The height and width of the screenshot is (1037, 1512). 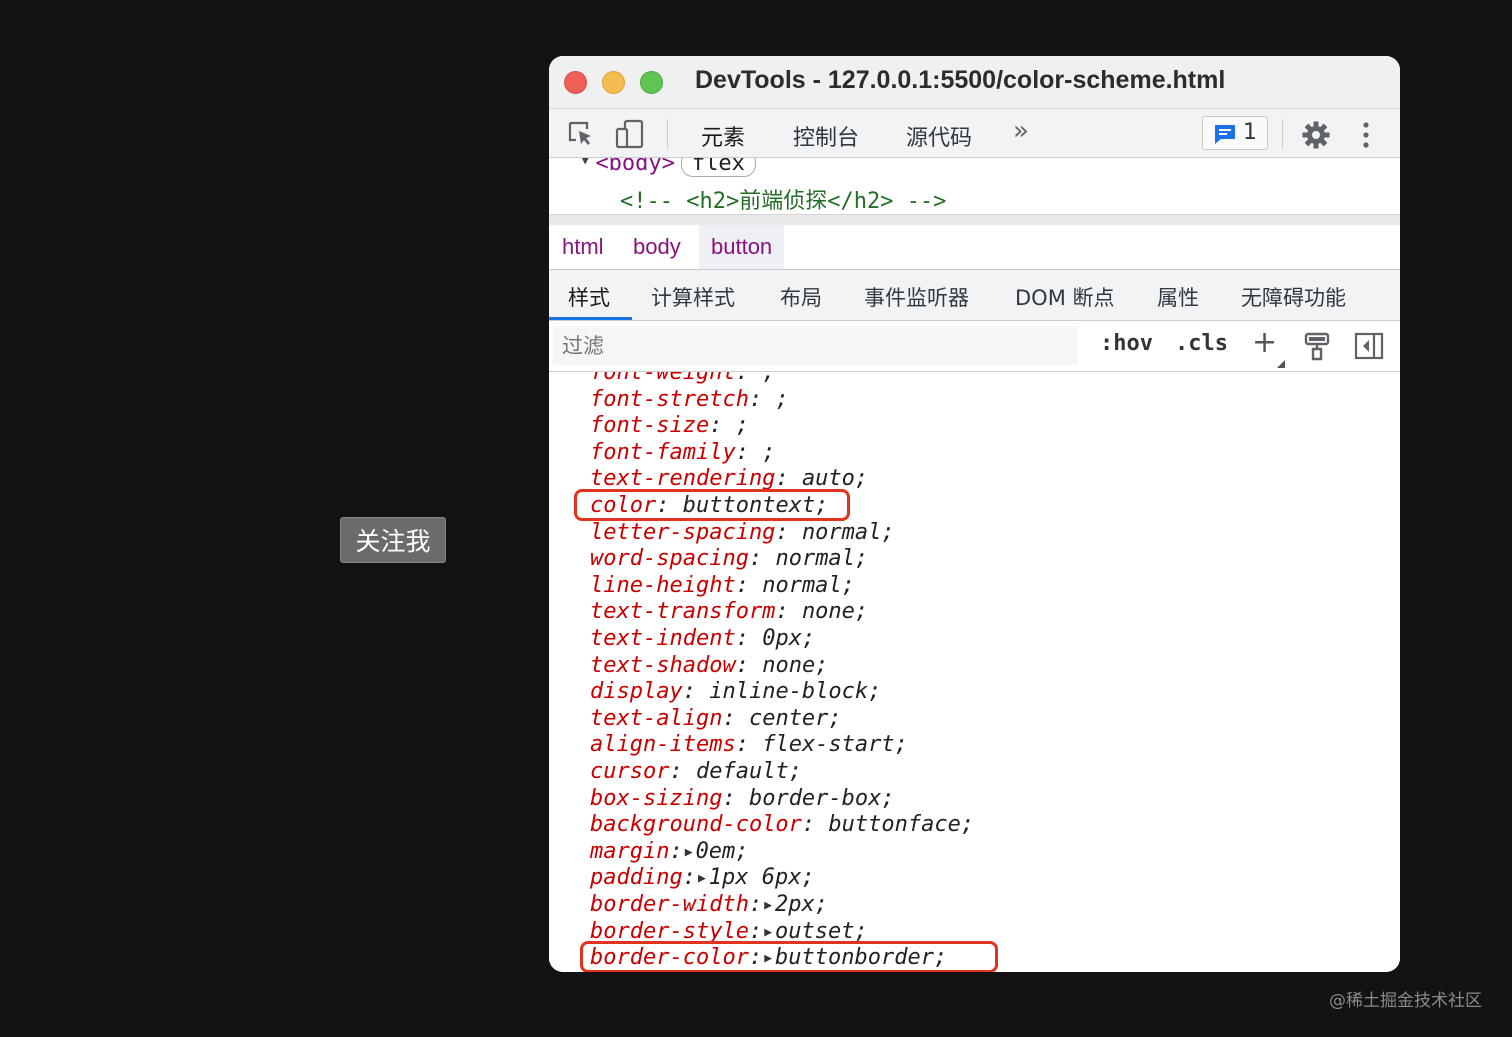 I want to click on tab-elements: 元素, so click(x=723, y=136).